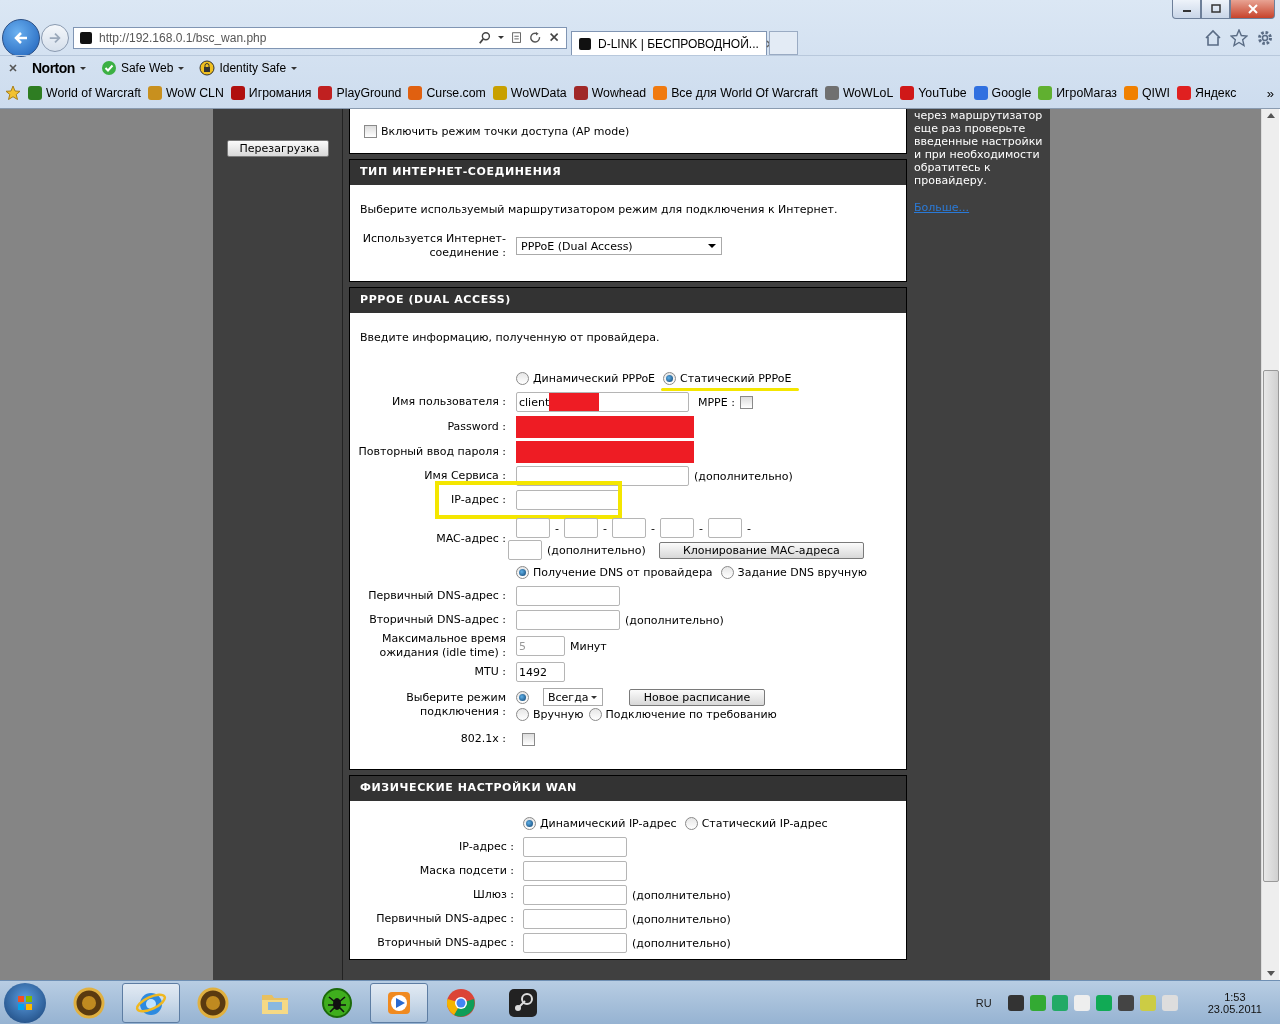  I want to click on dropdown: Всегда, so click(573, 697).